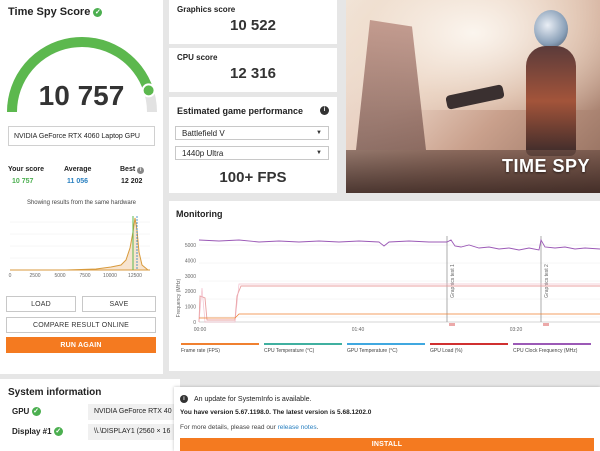 This screenshot has width=600, height=451. What do you see at coordinates (387, 444) in the screenshot?
I see `install-button: INSTALL` at bounding box center [387, 444].